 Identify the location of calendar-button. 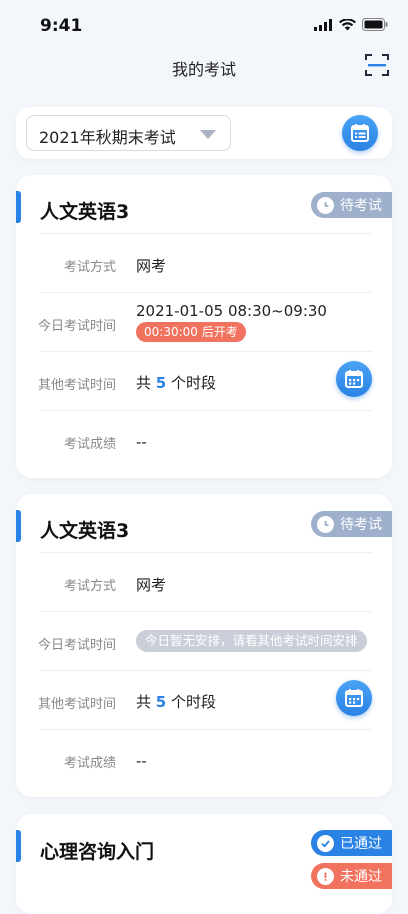
(360, 133).